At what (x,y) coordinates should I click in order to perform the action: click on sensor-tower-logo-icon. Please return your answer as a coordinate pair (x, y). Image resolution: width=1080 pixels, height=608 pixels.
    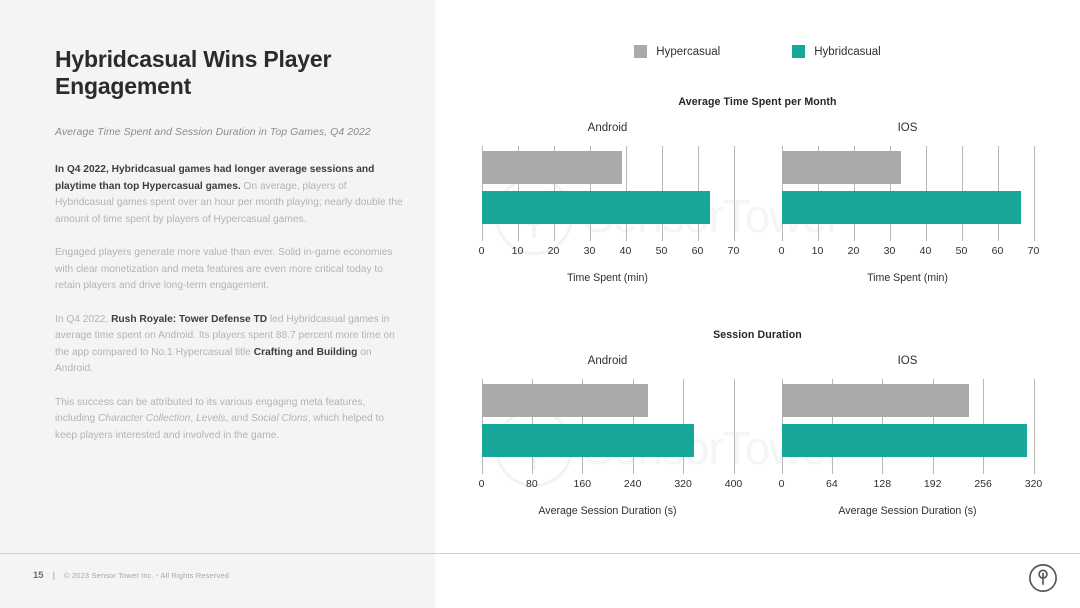
    Looking at the image, I should click on (1043, 578).